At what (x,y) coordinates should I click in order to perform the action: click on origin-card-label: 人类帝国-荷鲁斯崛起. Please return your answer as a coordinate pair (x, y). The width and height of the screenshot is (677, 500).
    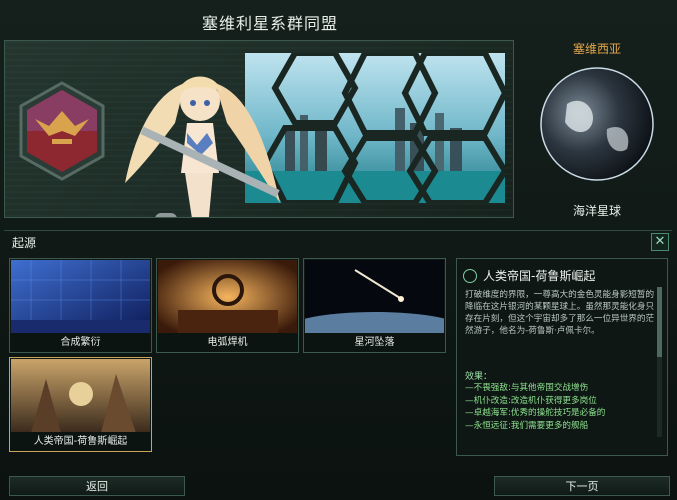
    Looking at the image, I should click on (80, 441).